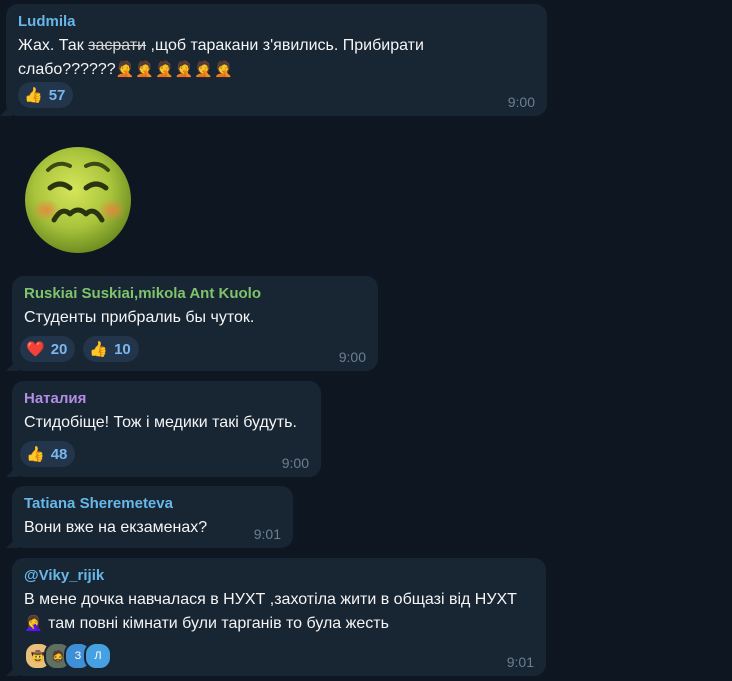  Describe the element at coordinates (279, 576) in the screenshot. I see `message-author: @Viky_rijik` at that location.